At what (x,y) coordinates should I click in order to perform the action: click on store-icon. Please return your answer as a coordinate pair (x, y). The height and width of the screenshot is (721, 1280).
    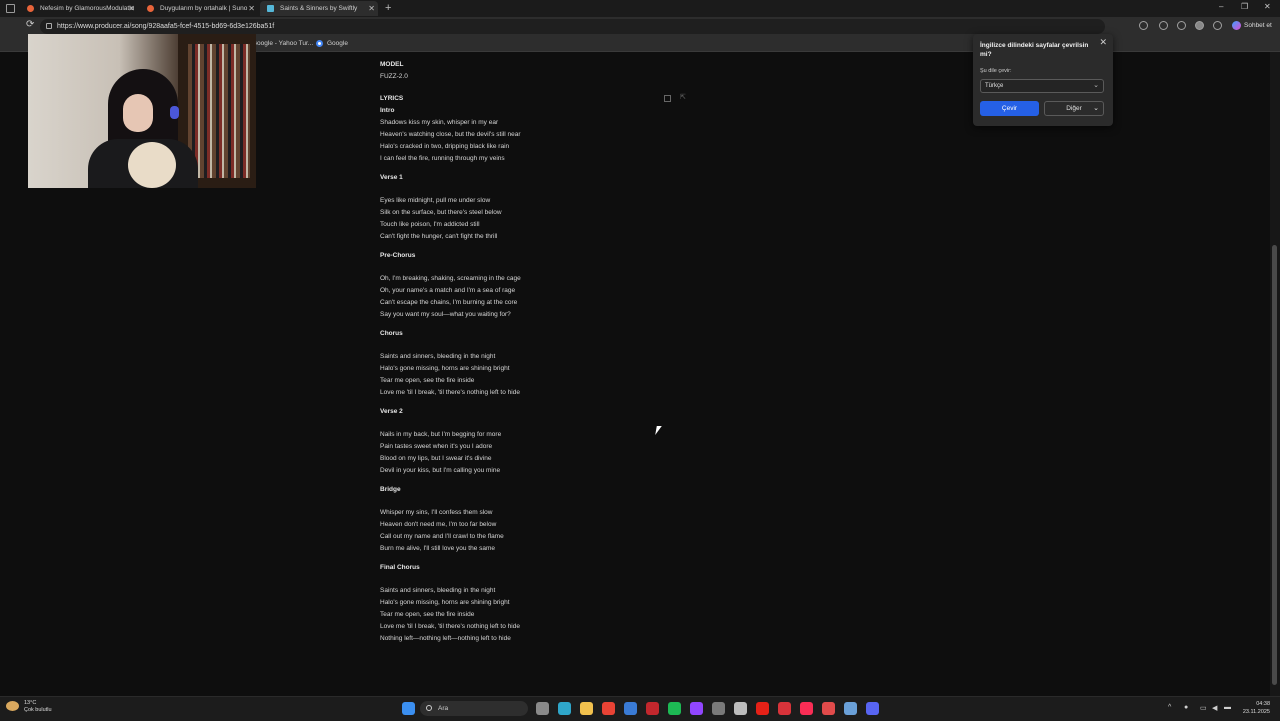
    Looking at the image, I should click on (630, 708).